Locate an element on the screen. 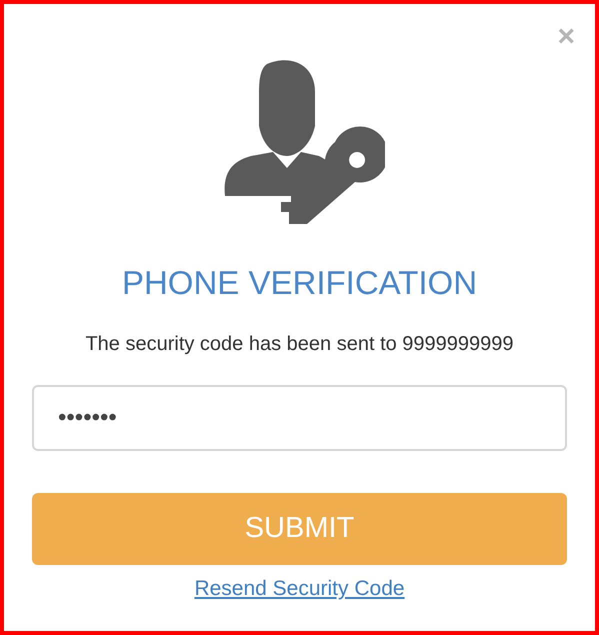  resend-link: Resend Security Code is located at coordinates (299, 588).